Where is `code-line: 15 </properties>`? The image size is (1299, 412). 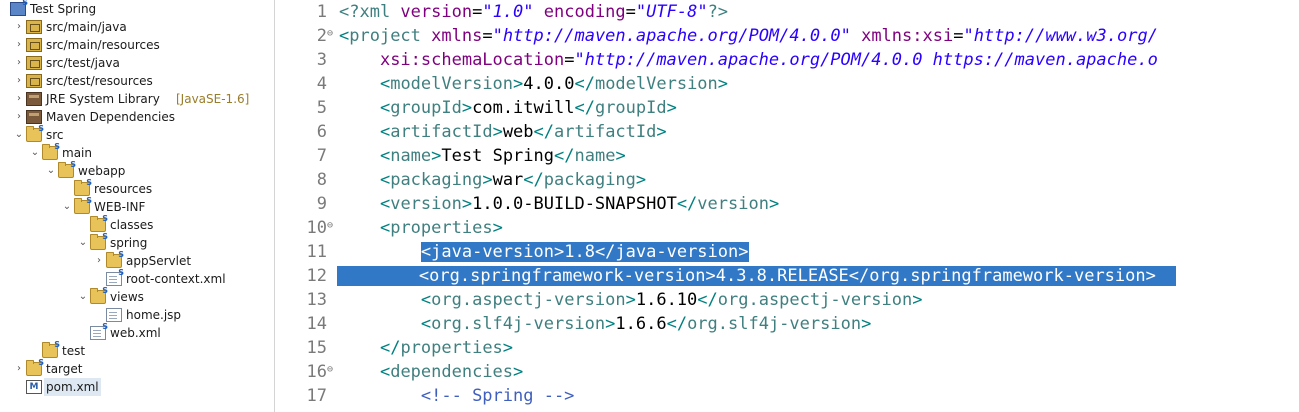
code-line: 15 </properties> is located at coordinates (794, 348).